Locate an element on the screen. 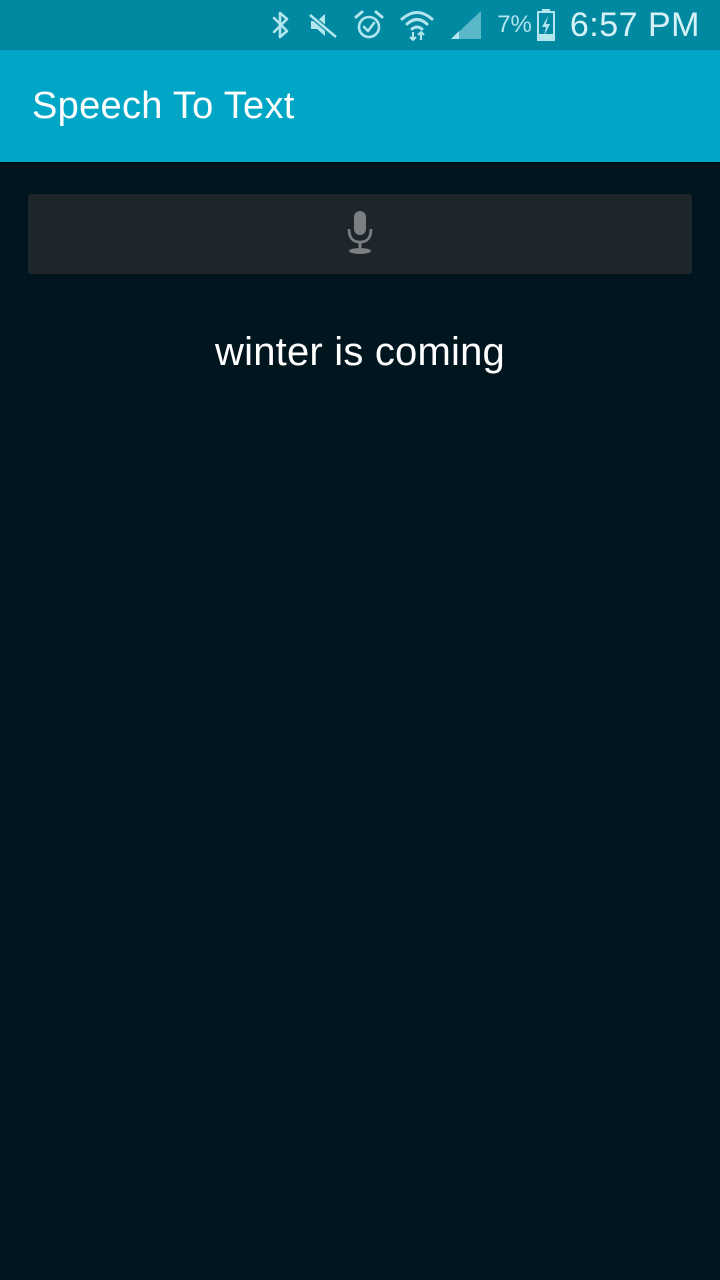 This screenshot has height=1280, width=720. mic-button is located at coordinates (360, 234).